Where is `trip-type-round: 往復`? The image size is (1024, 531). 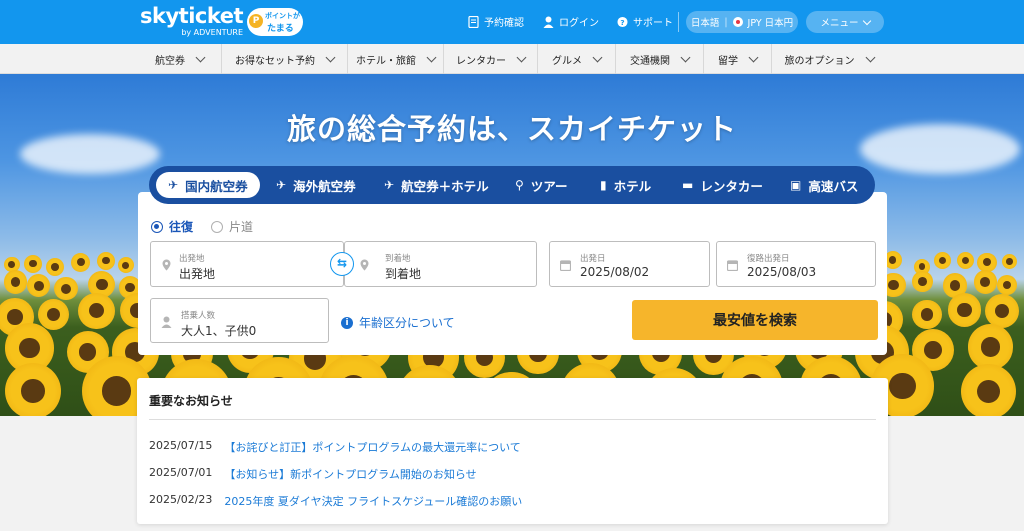
trip-type-round: 往復 is located at coordinates (172, 226).